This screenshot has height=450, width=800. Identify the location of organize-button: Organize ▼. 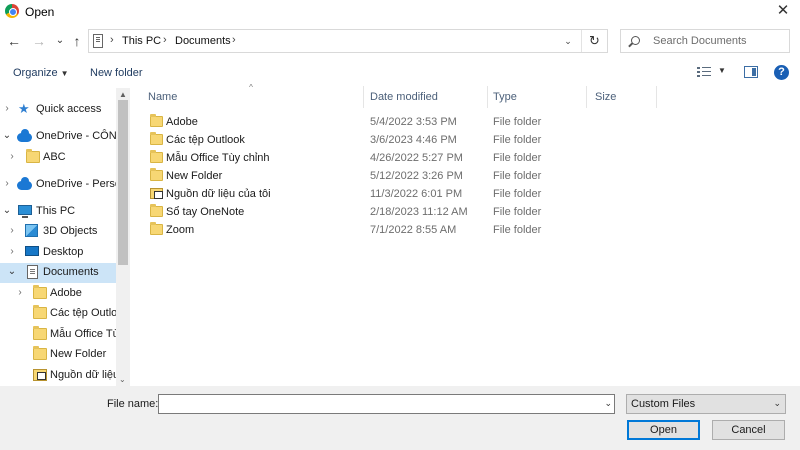
(41, 73).